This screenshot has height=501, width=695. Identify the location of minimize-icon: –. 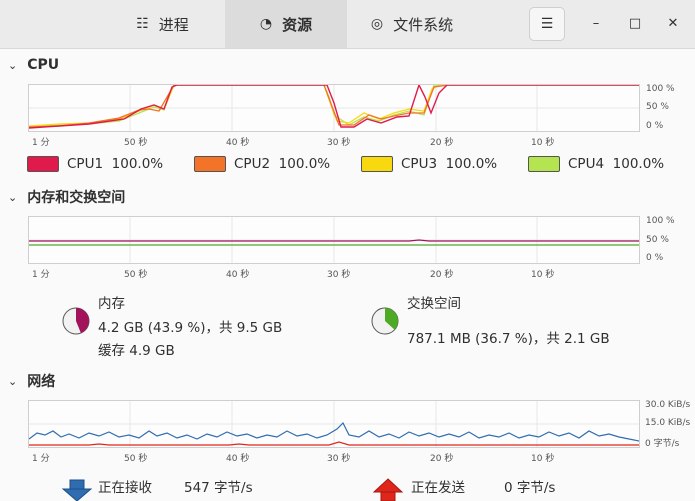
(596, 23).